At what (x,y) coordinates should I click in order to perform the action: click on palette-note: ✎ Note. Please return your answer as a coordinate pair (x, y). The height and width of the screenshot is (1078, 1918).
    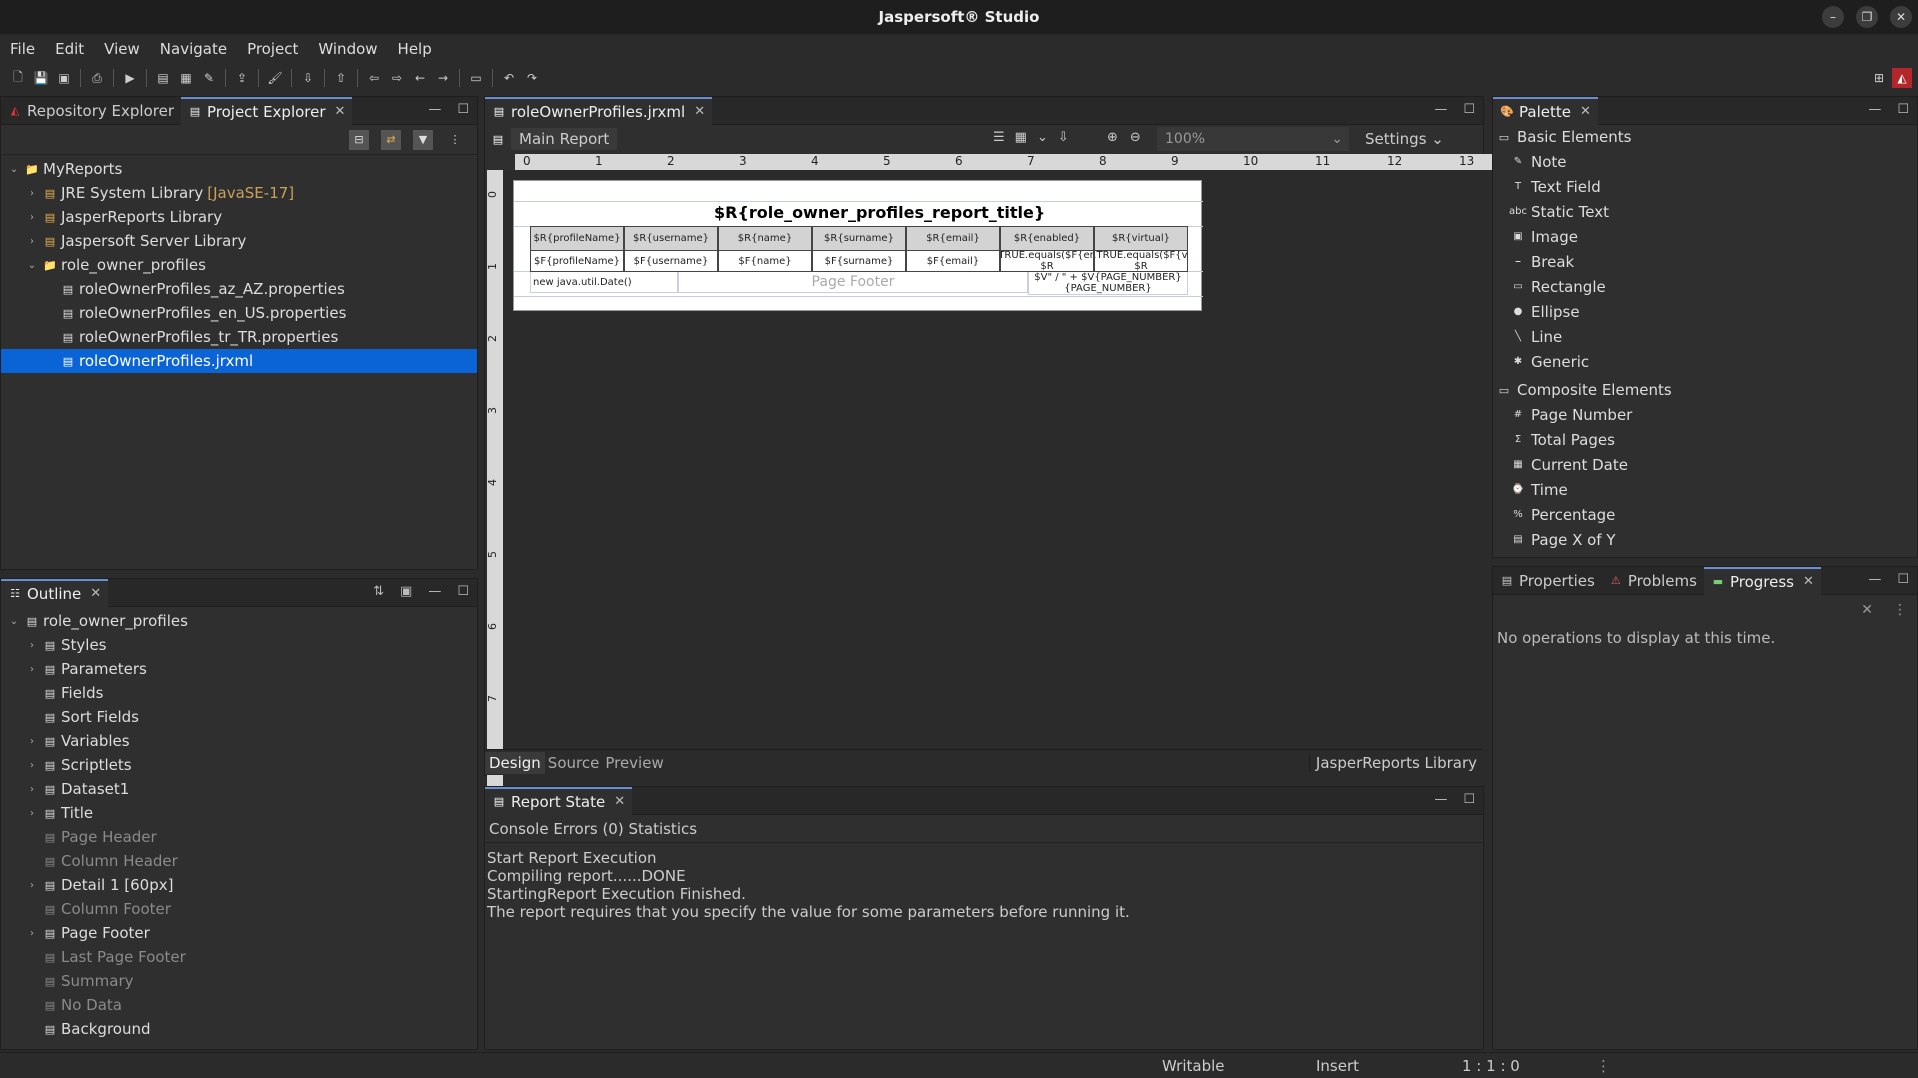
    Looking at the image, I should click on (1705, 161).